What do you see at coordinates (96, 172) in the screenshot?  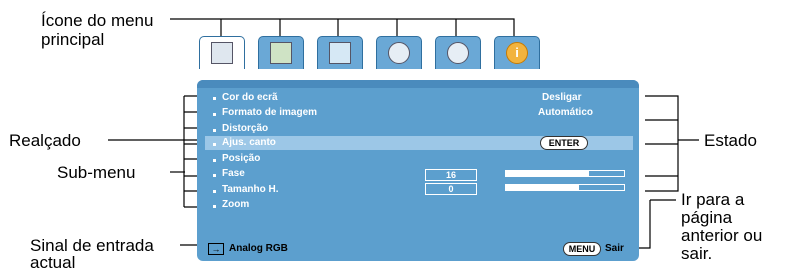 I see `callout-submenu: Sub-menu` at bounding box center [96, 172].